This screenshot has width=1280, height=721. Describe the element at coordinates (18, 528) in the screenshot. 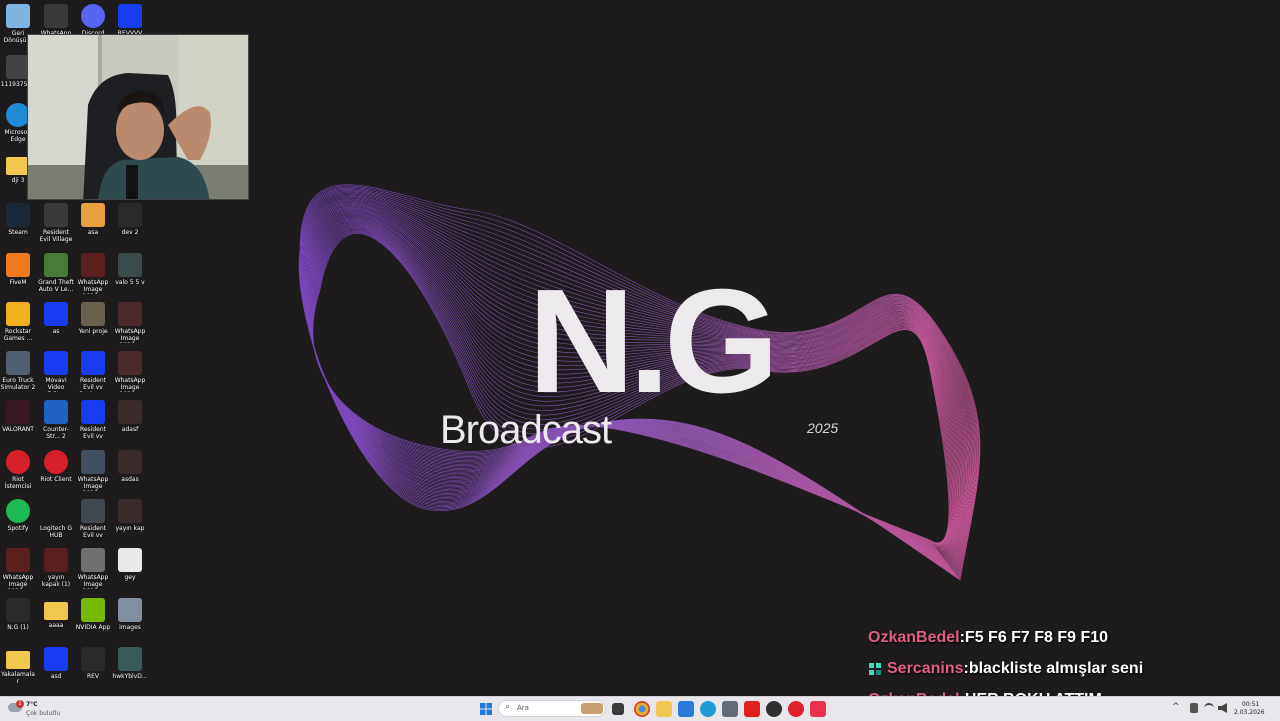

I see `desktop-icon-label: Spotify` at that location.